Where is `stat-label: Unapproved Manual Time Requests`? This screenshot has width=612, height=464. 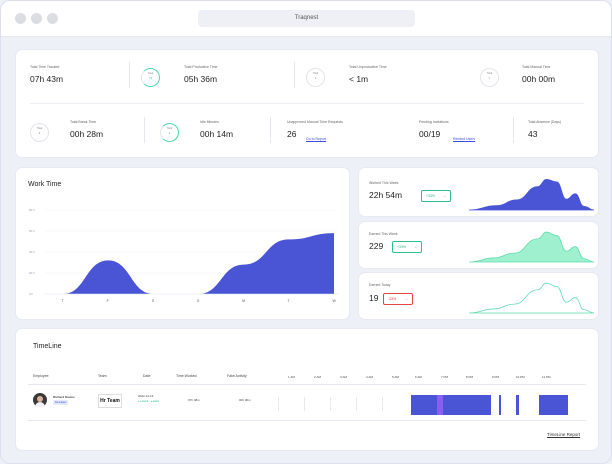 stat-label: Unapproved Manual Time Requests is located at coordinates (315, 122).